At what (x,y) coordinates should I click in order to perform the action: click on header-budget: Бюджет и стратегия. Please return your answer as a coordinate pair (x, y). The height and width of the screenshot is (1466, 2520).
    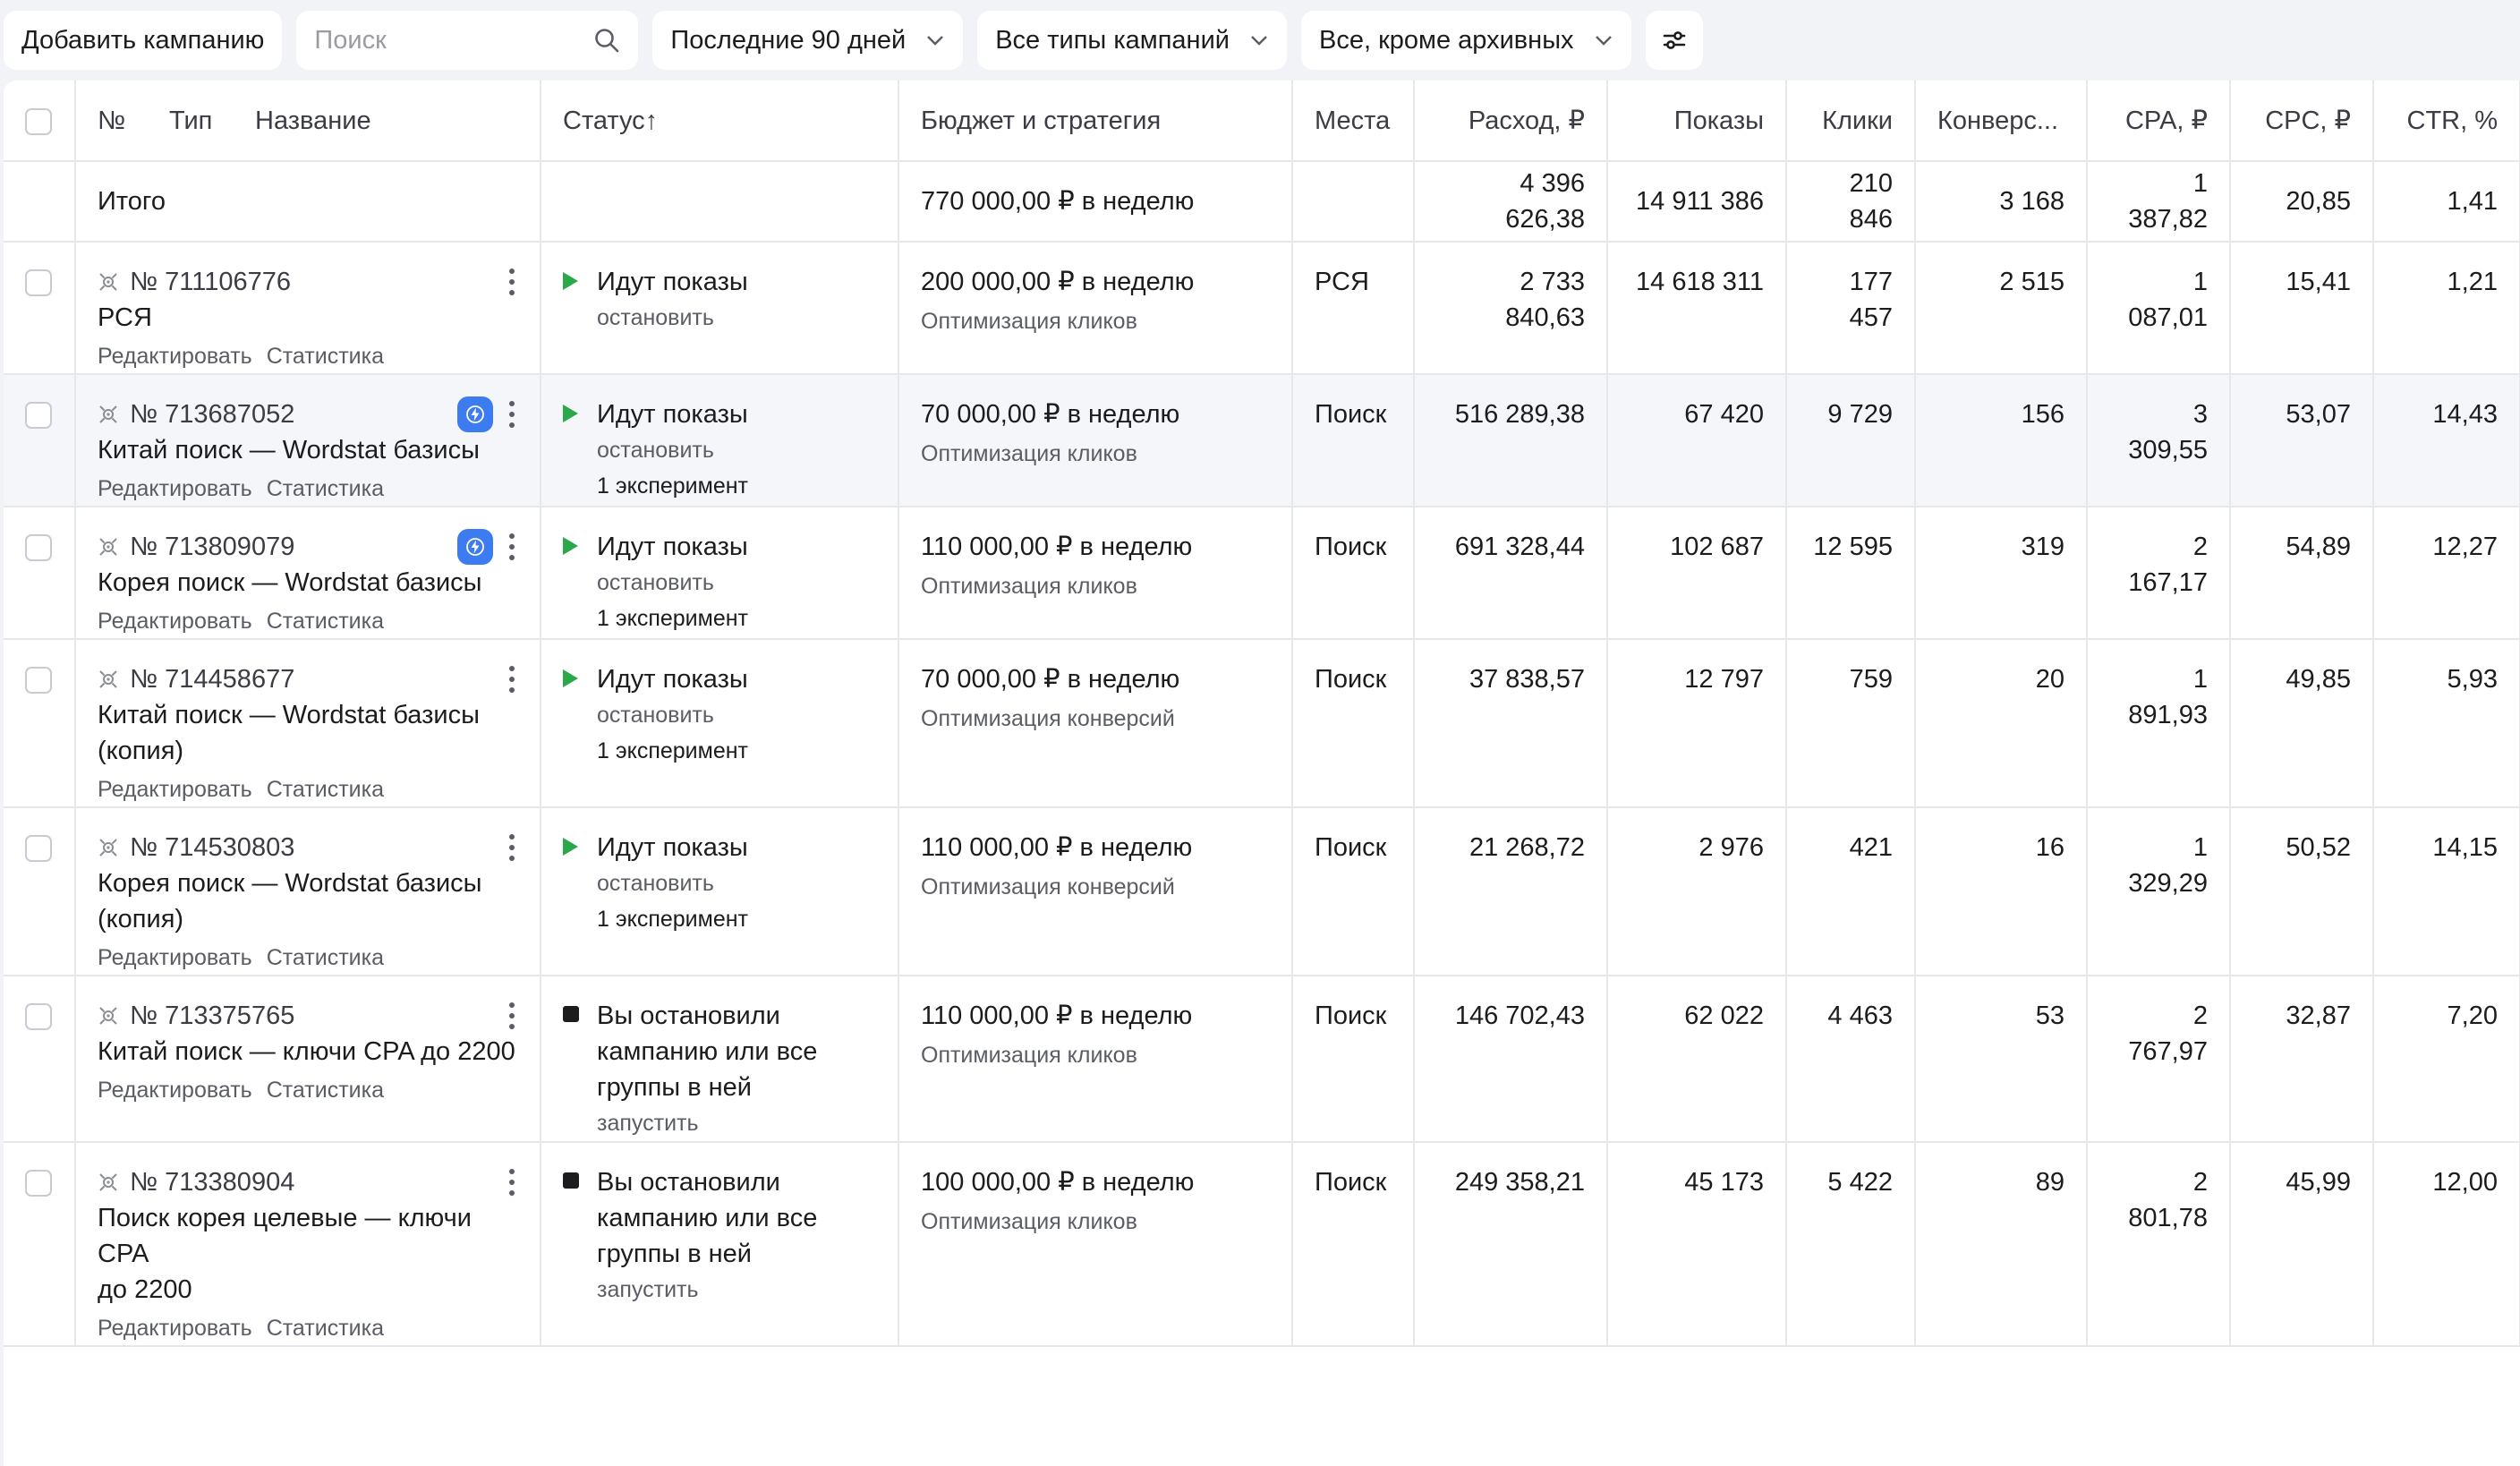
    Looking at the image, I should click on (1096, 121).